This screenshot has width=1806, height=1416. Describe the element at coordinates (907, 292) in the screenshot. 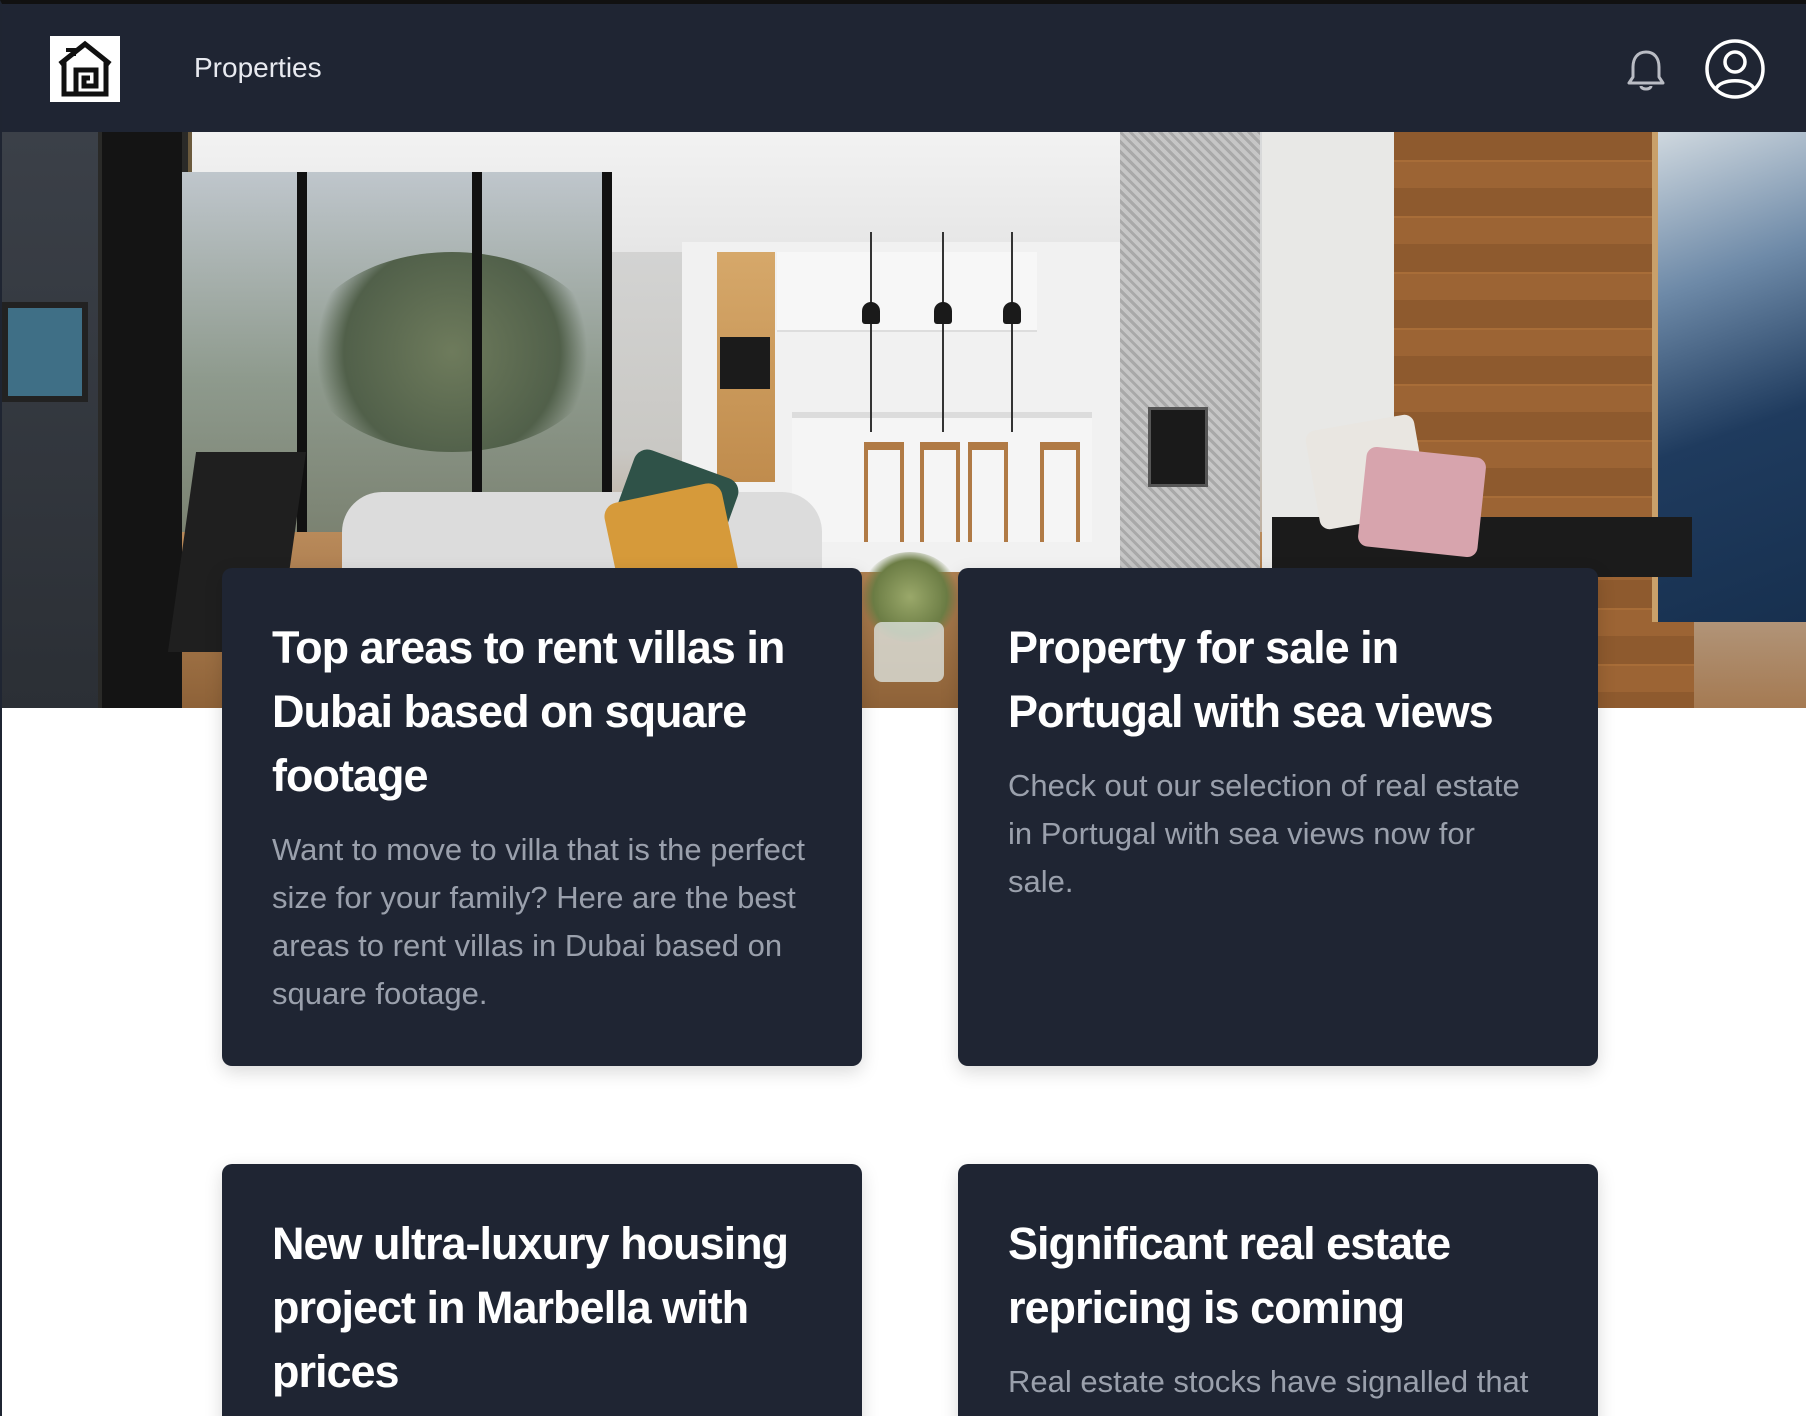

I see `hero-upper-cabinets` at that location.